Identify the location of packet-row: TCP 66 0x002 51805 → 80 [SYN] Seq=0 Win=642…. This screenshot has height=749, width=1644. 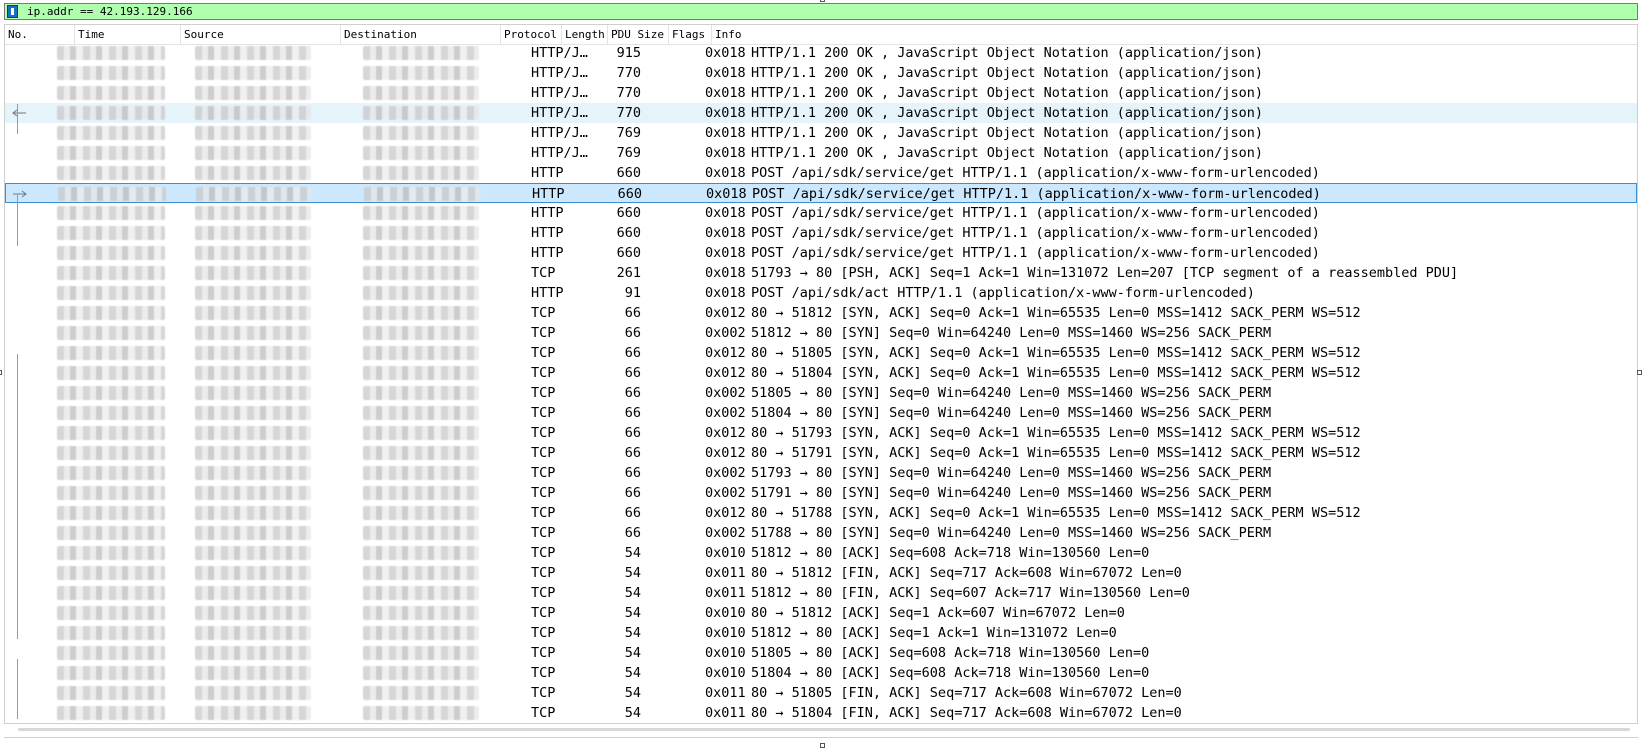
(821, 393).